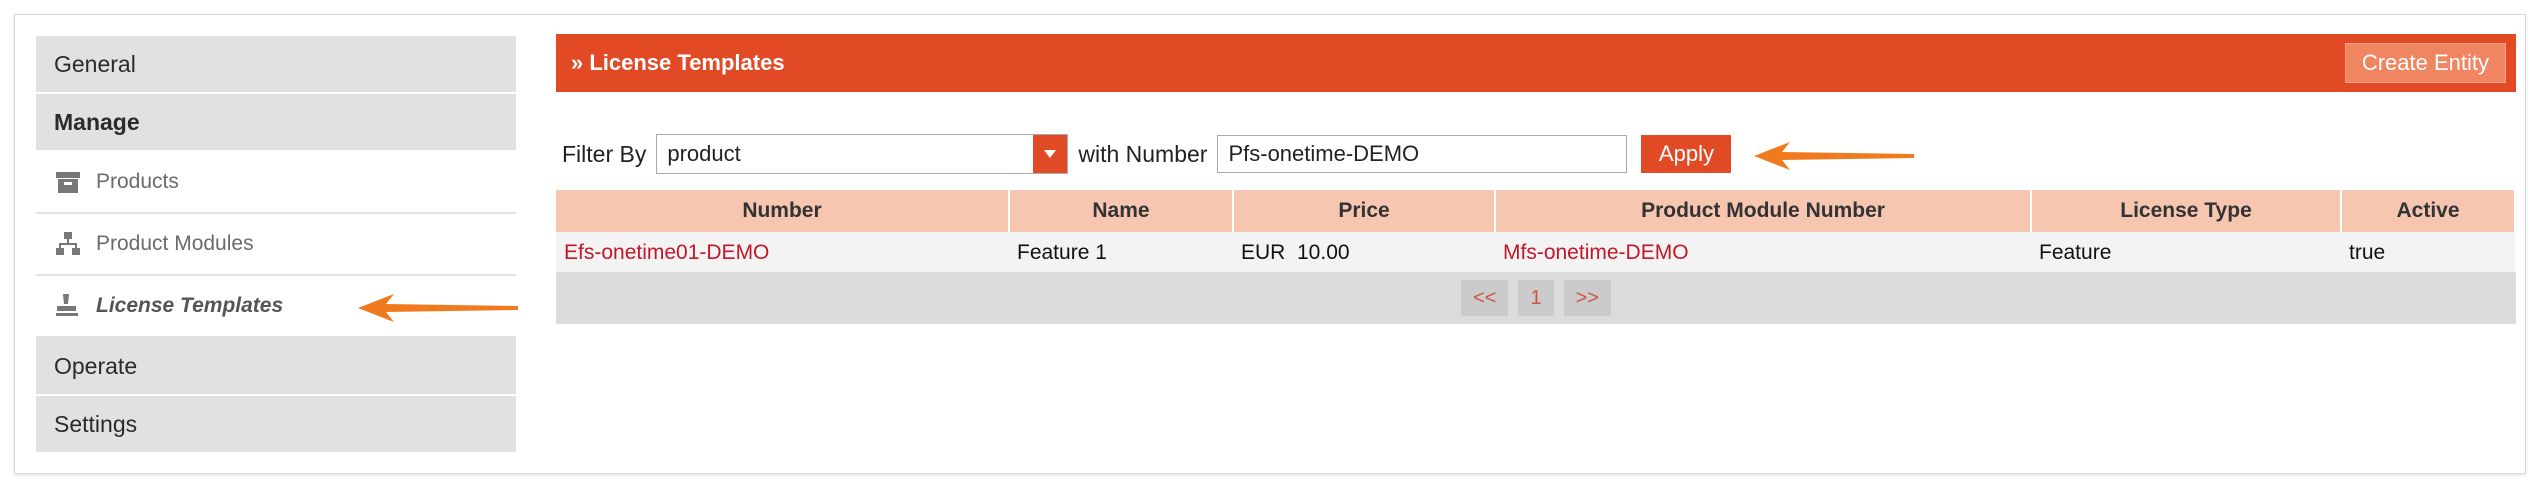 The image size is (2542, 488). Describe the element at coordinates (276, 65) in the screenshot. I see `sidebar-section-general: General` at that location.